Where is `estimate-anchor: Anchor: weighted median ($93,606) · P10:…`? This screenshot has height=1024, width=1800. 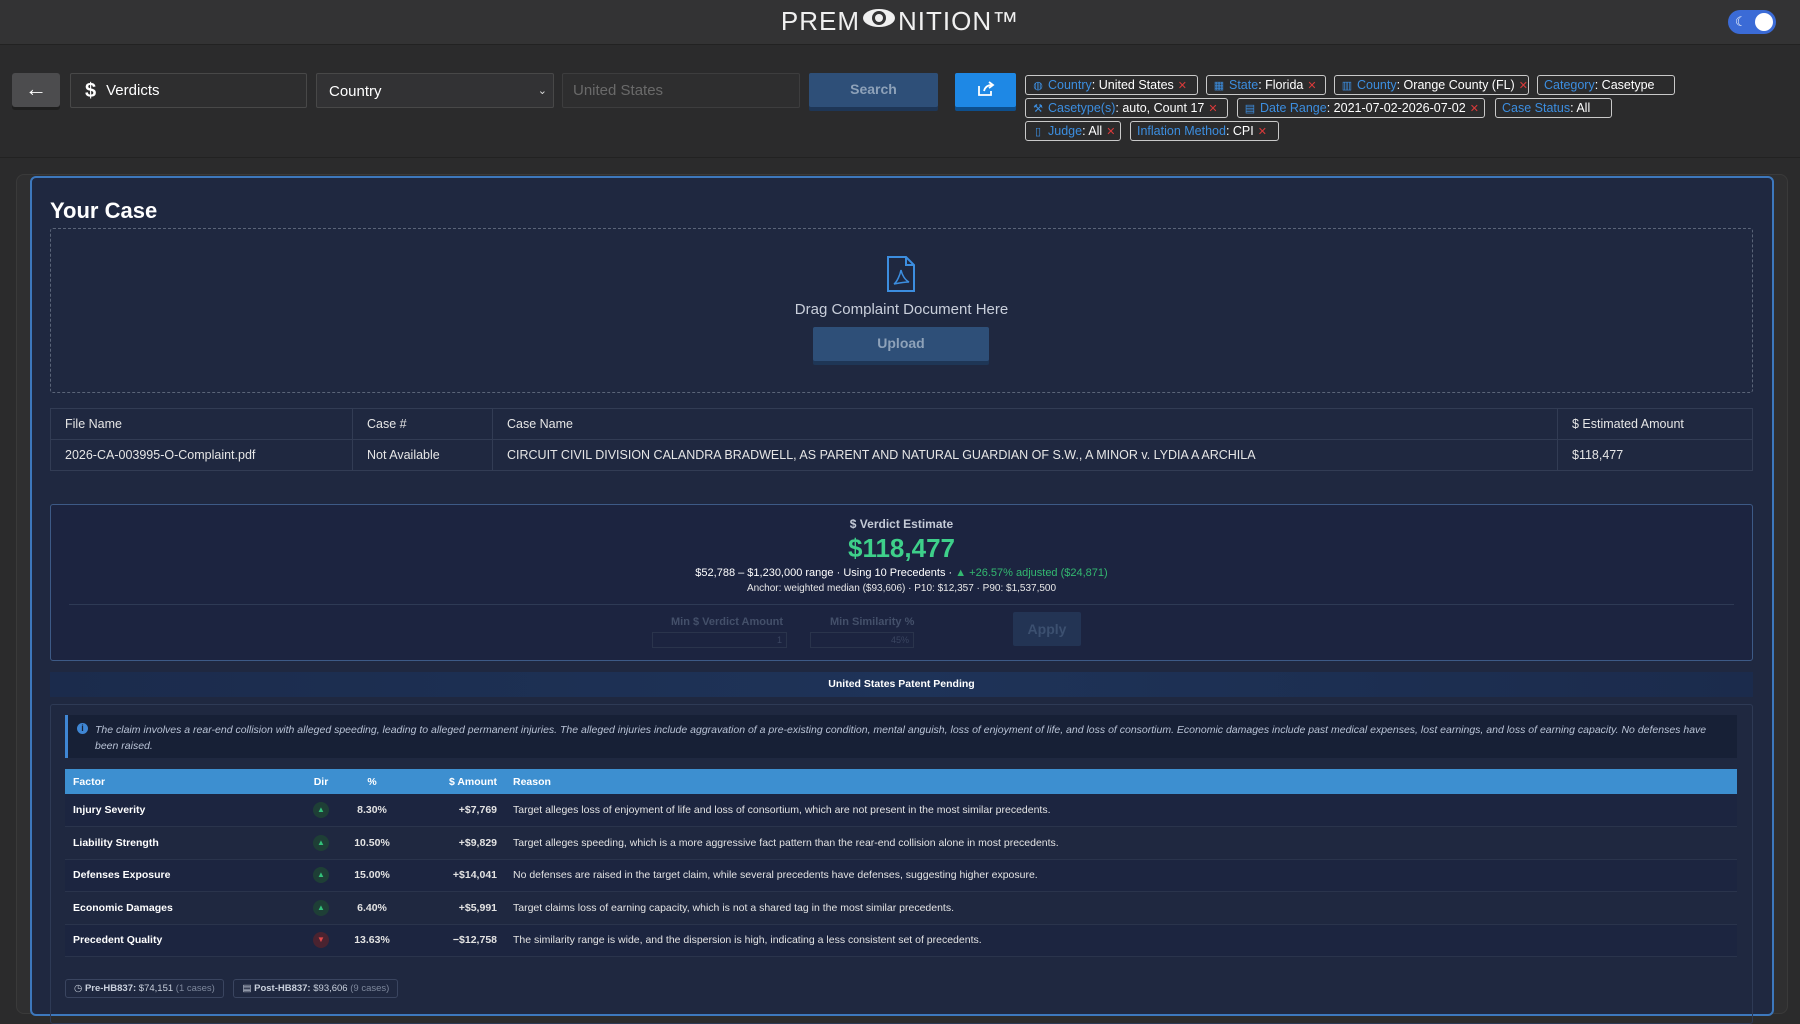 estimate-anchor: Anchor: weighted median ($93,606) · P10:… is located at coordinates (901, 588).